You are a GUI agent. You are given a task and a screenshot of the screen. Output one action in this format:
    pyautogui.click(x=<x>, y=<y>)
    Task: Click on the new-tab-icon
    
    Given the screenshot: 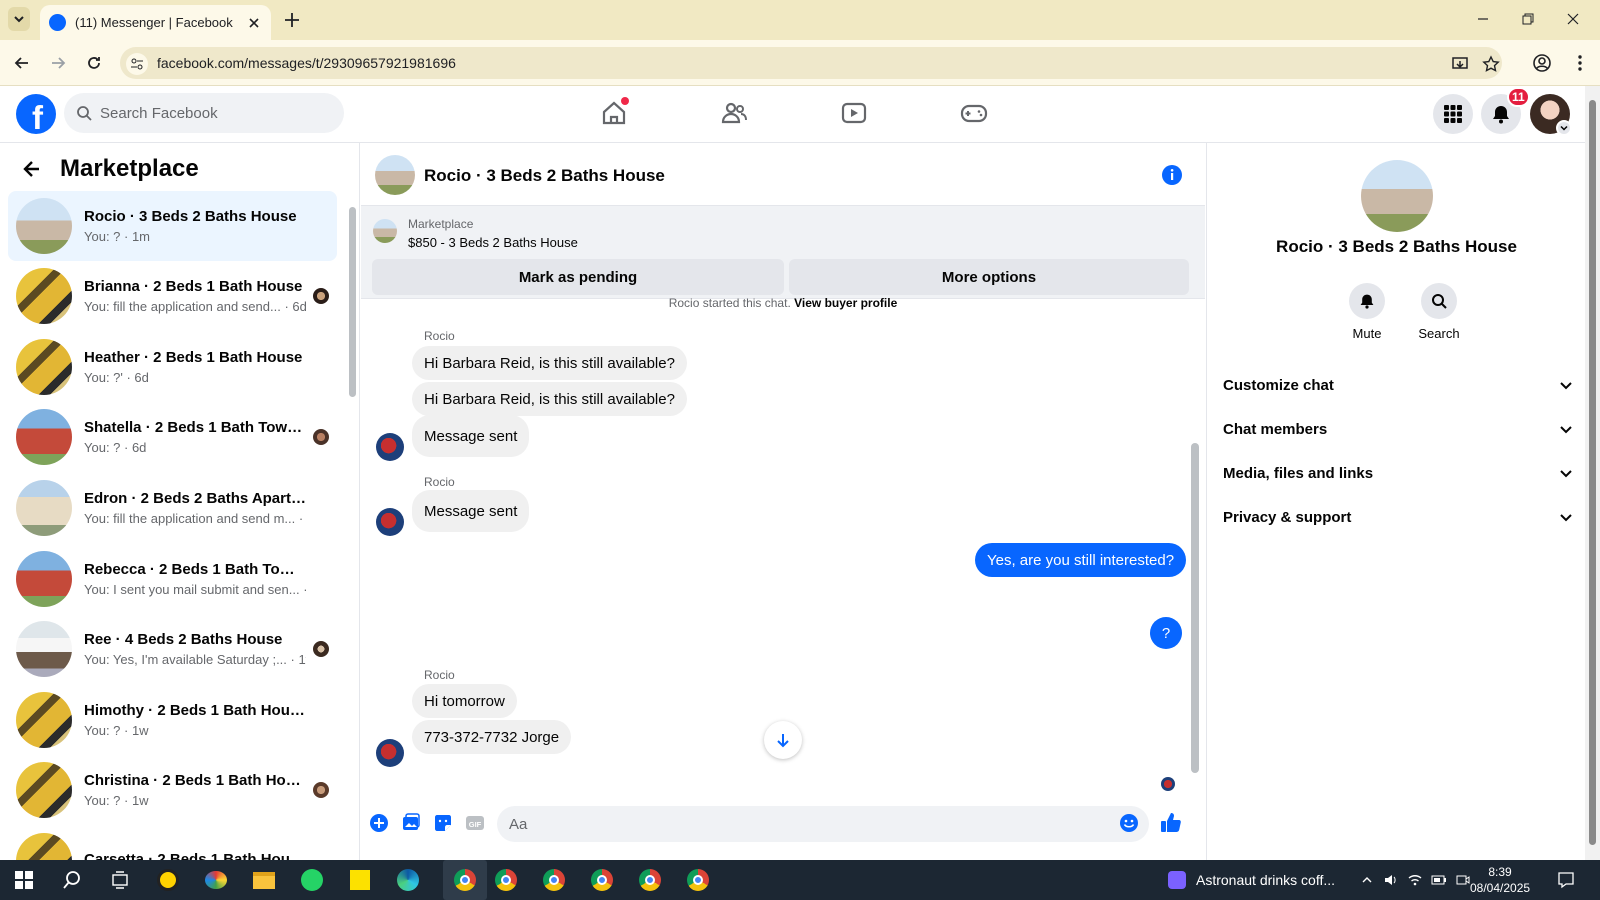 What is the action you would take?
    pyautogui.click(x=292, y=20)
    